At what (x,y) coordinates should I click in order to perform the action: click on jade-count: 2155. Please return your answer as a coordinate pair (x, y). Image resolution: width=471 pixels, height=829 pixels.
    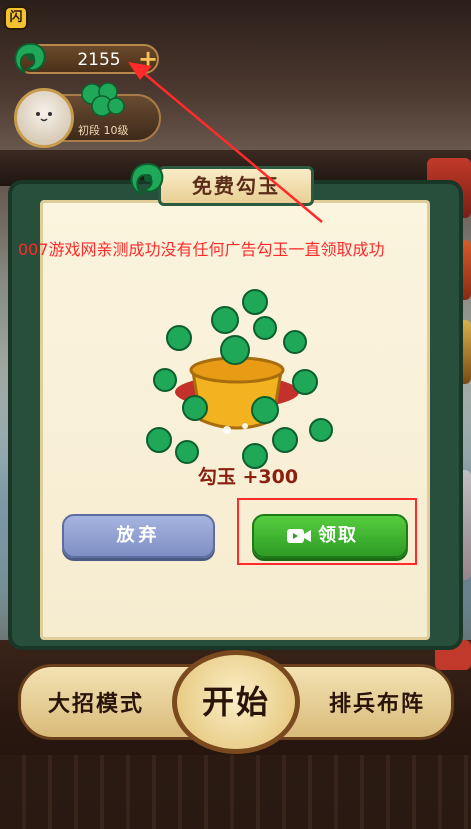
    Looking at the image, I should click on (99, 60).